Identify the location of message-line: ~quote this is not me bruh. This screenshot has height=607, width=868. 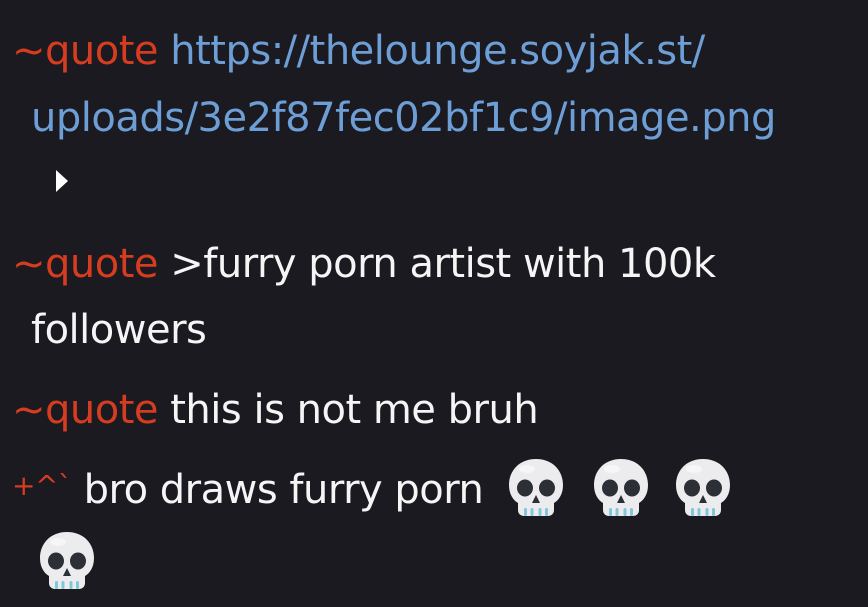
(275, 410).